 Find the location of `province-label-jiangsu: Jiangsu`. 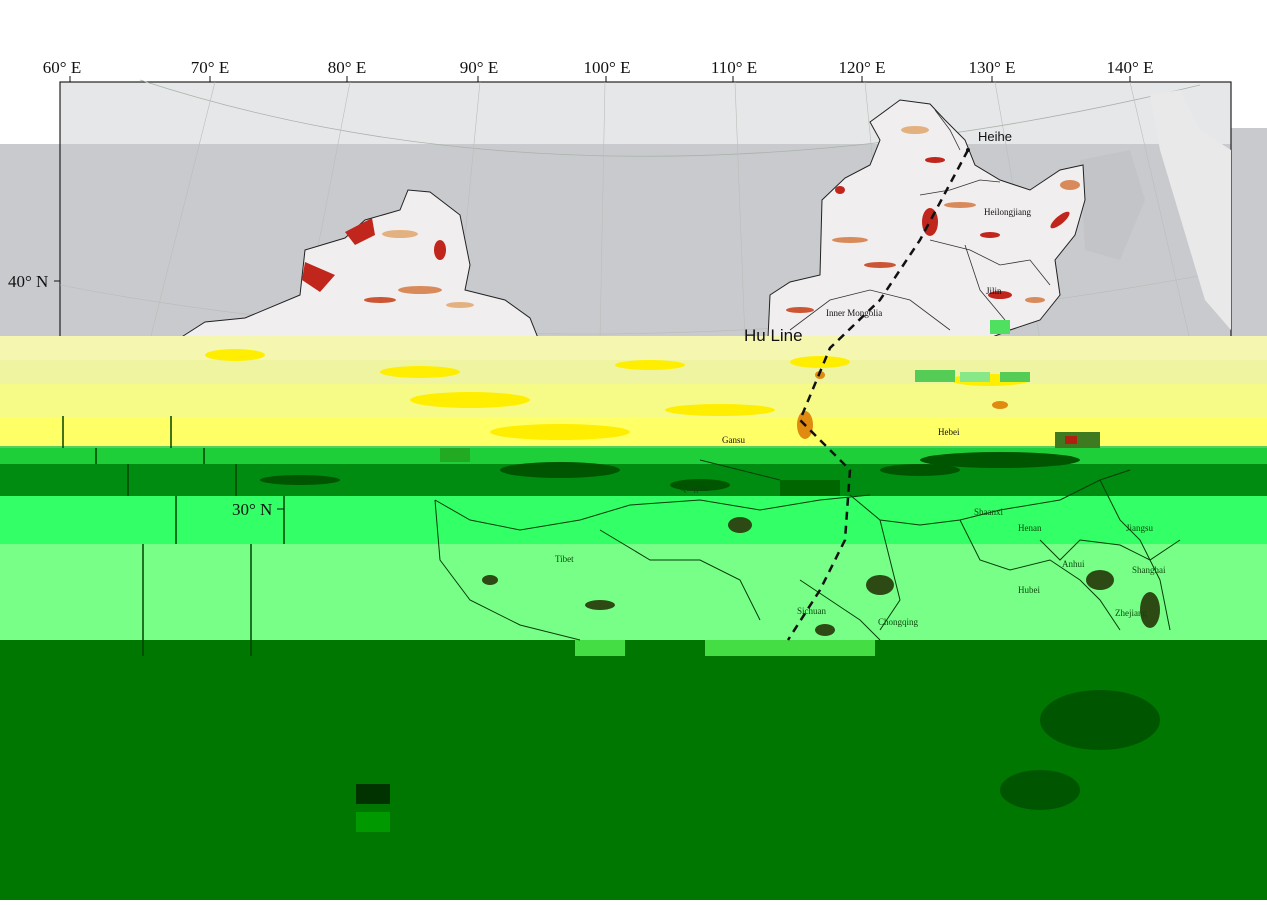

province-label-jiangsu: Jiangsu is located at coordinates (1140, 528).